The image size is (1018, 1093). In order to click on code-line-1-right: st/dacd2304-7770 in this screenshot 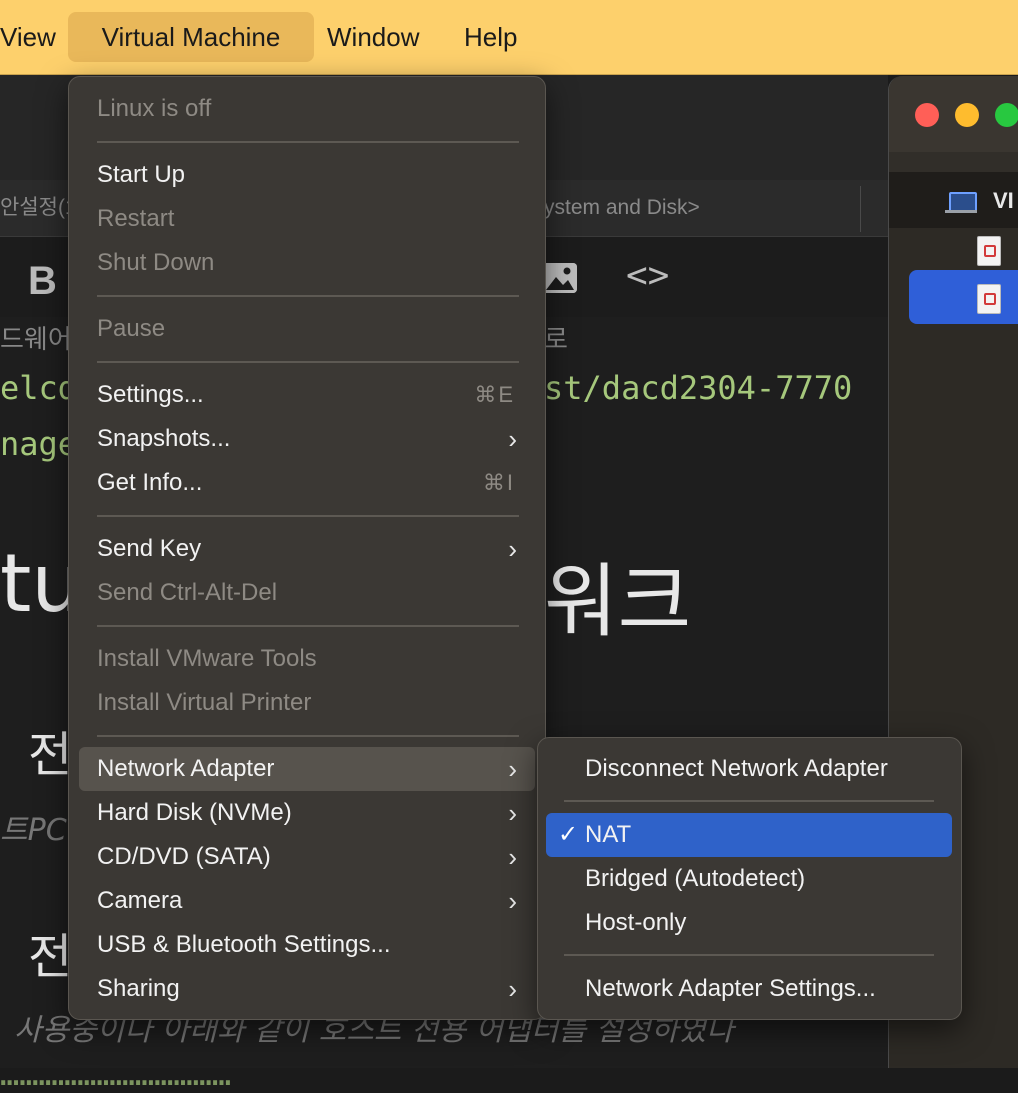, I will do `click(698, 388)`.